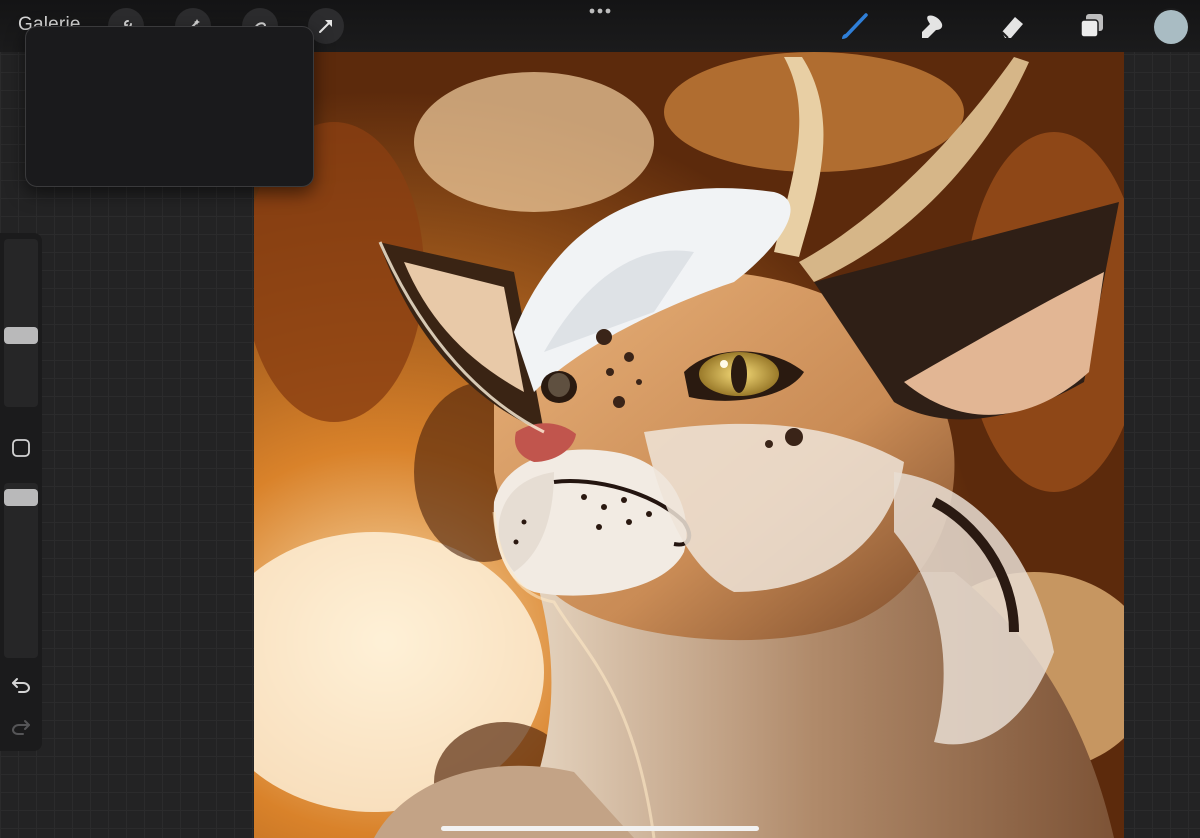 This screenshot has width=1200, height=838. Describe the element at coordinates (1171, 27) in the screenshot. I see `color-picker-swatch` at that location.